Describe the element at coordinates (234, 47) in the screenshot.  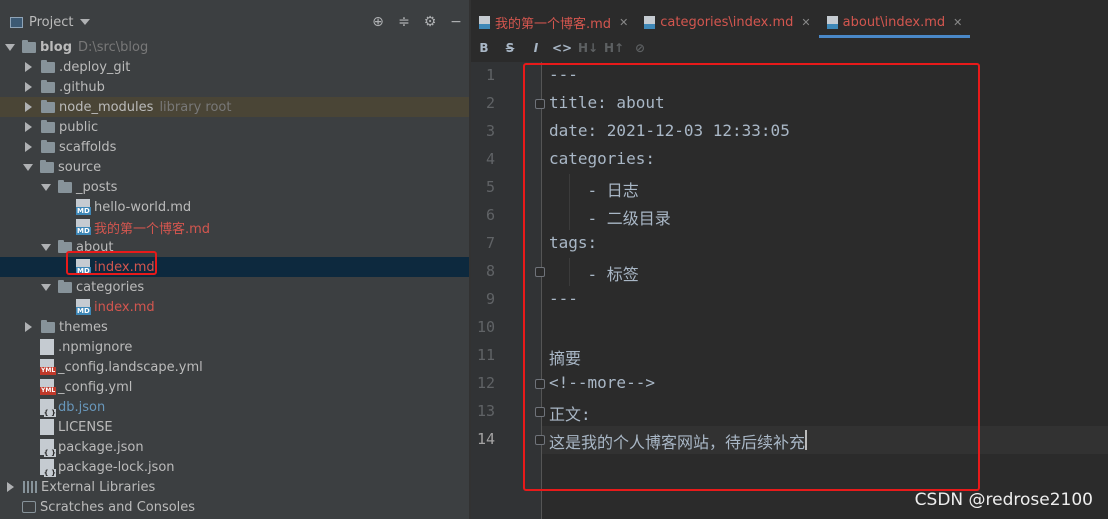
I see `tree-row: blog D:\src\blog` at that location.